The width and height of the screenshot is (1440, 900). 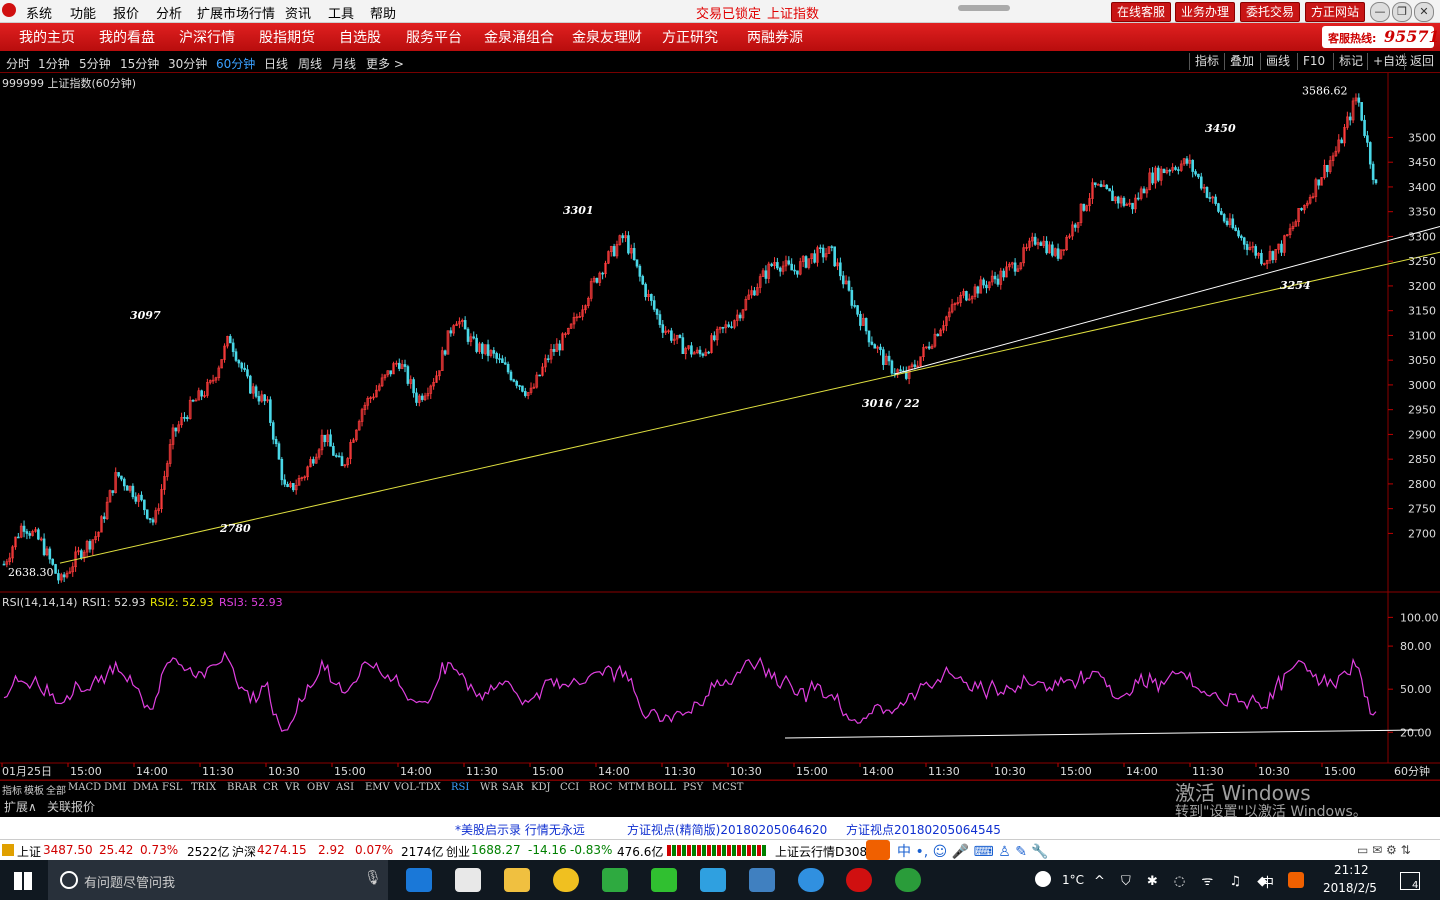 What do you see at coordinates (71, 806) in the screenshot?
I see `related-quote-button: 关联报价` at bounding box center [71, 806].